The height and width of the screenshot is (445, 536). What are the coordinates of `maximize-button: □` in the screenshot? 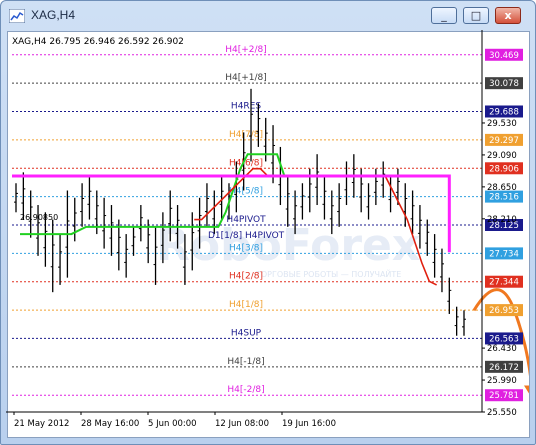 It's located at (476, 15).